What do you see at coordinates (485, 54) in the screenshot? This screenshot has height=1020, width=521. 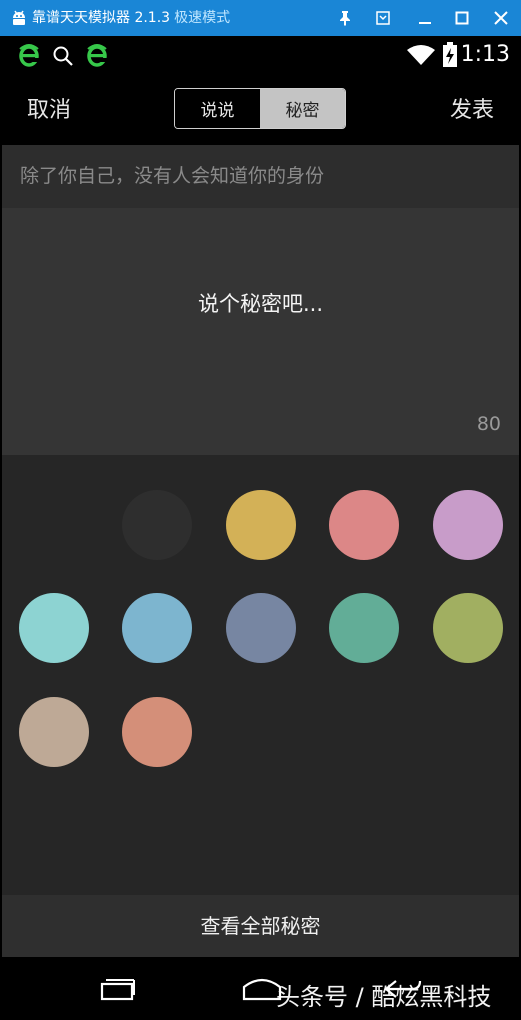 I see `status-time: 1:13` at bounding box center [485, 54].